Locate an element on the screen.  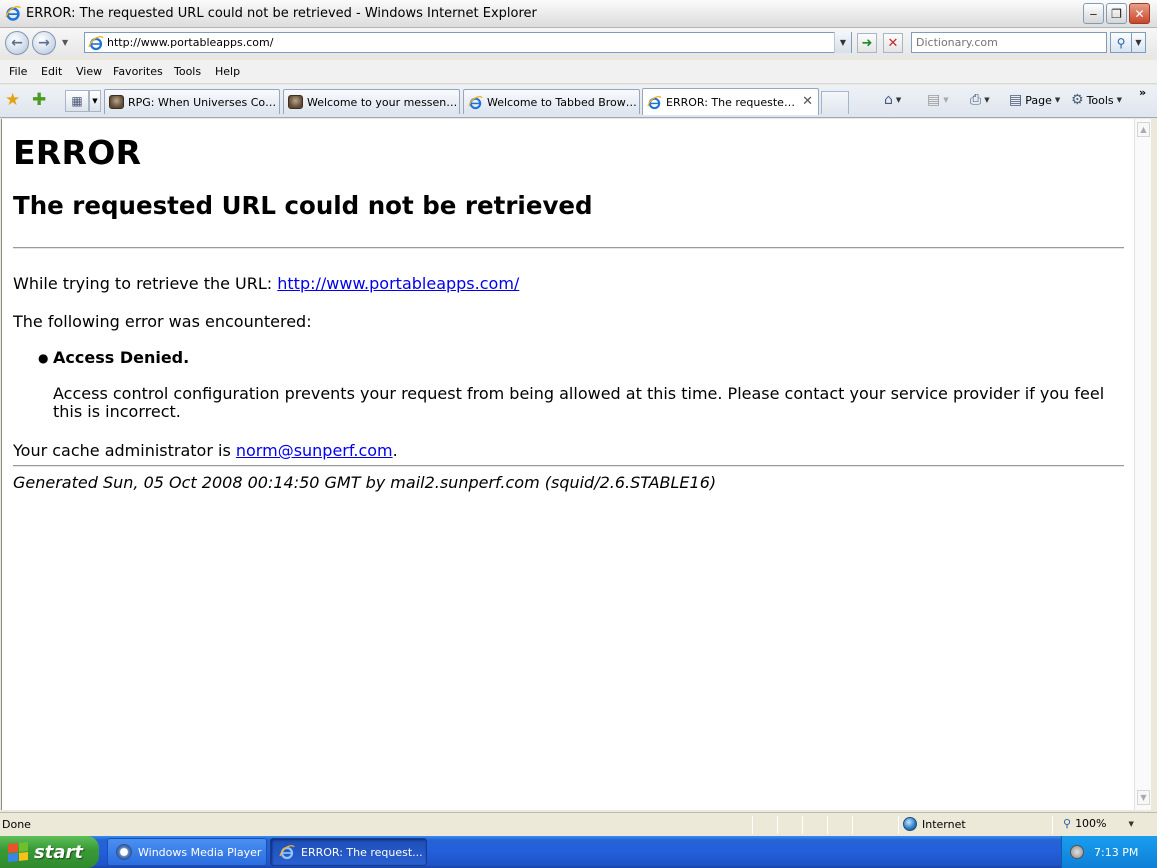
go-button: ➜ is located at coordinates (867, 43).